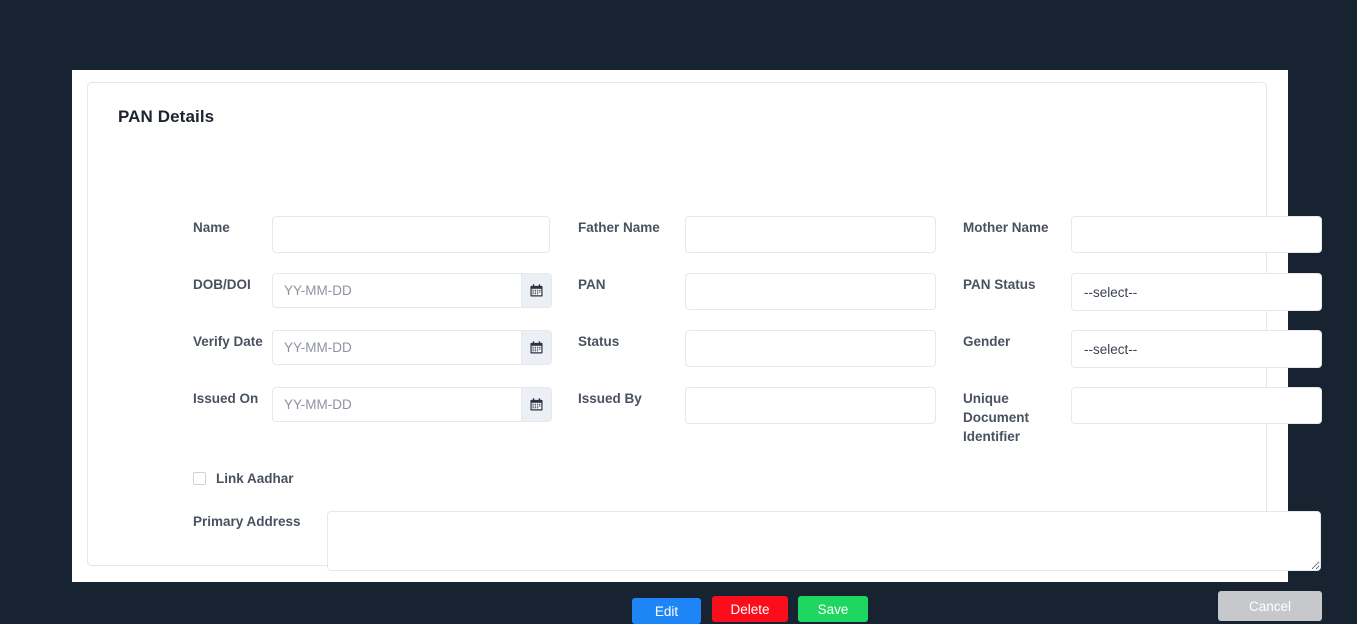 This screenshot has width=1357, height=624. Describe the element at coordinates (996, 417) in the screenshot. I see `label-unique-document-identifier: Unique Document Identifier` at that location.